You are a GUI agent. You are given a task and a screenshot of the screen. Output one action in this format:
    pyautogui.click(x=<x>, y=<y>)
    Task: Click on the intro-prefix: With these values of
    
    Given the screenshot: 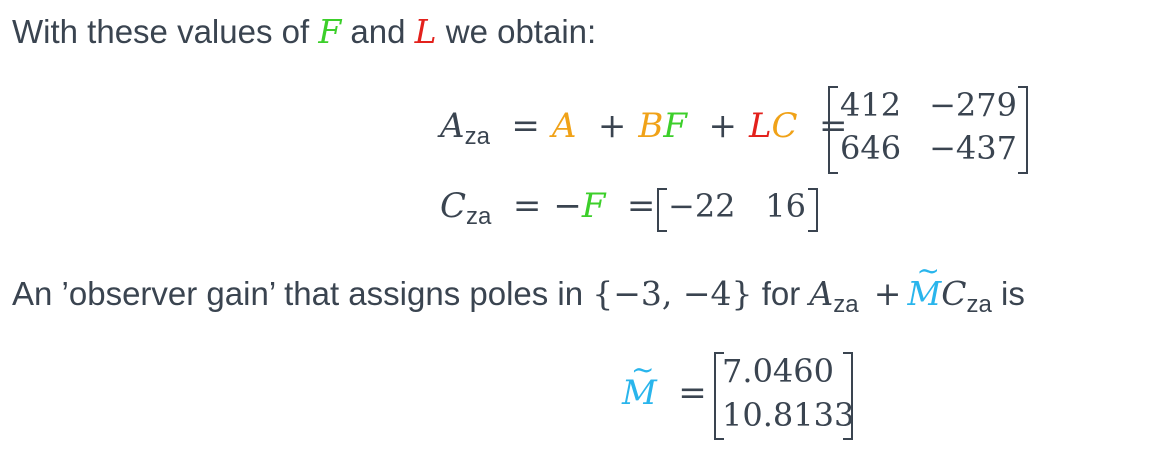 What is the action you would take?
    pyautogui.click(x=161, y=31)
    